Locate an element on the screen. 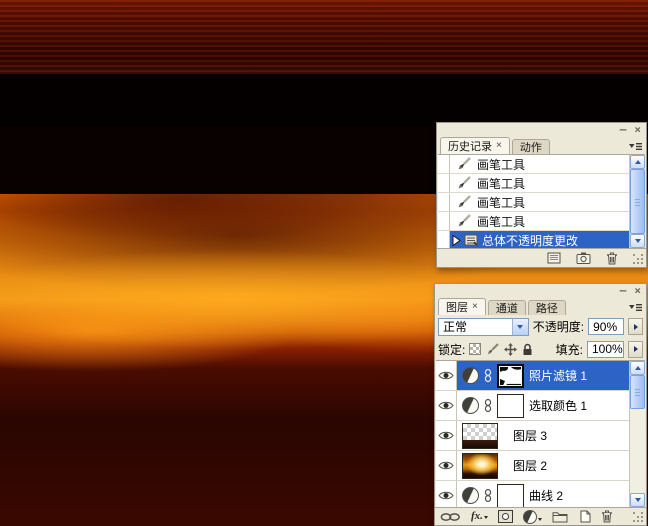  delete-layer-icon is located at coordinates (607, 516).